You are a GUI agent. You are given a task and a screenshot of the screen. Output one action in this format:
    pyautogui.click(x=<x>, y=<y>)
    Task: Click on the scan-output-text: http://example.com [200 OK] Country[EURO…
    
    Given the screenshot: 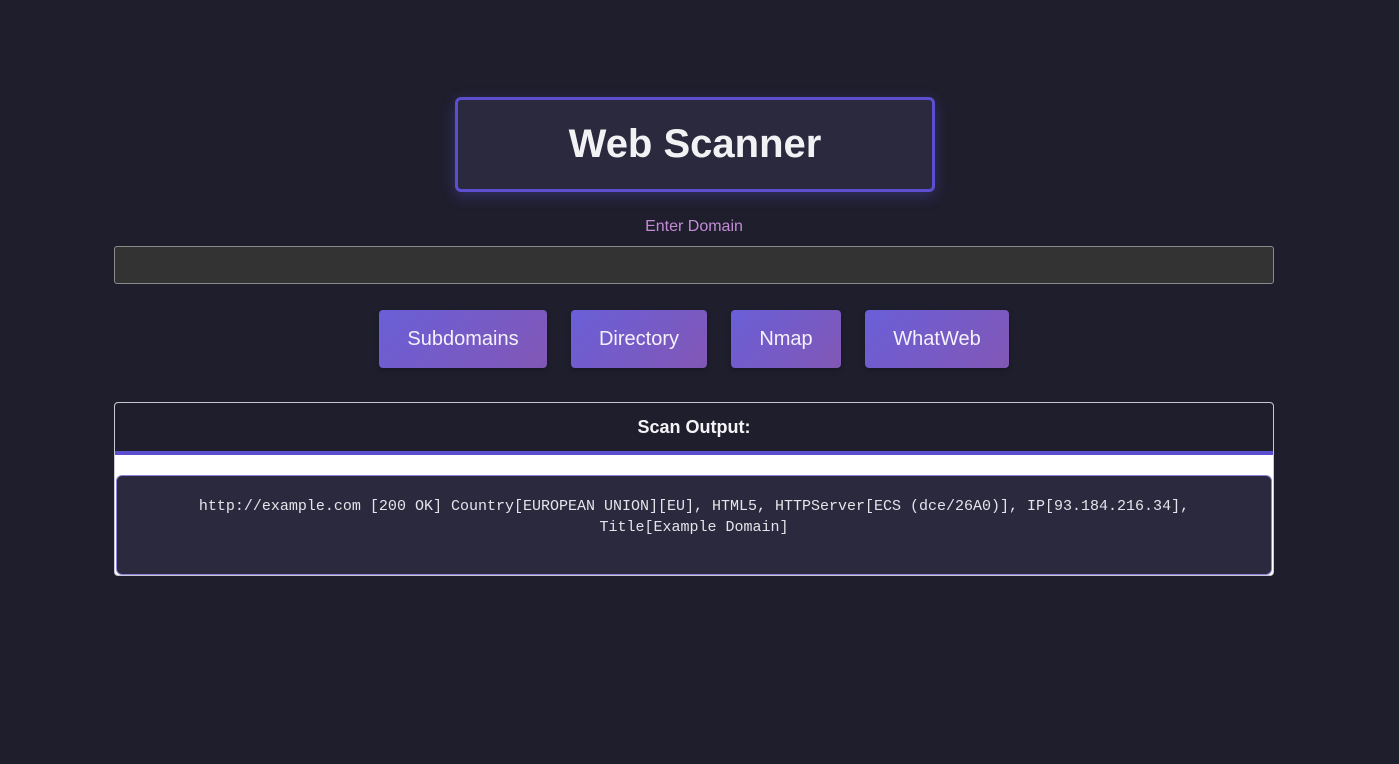 What is the action you would take?
    pyautogui.click(x=694, y=525)
    